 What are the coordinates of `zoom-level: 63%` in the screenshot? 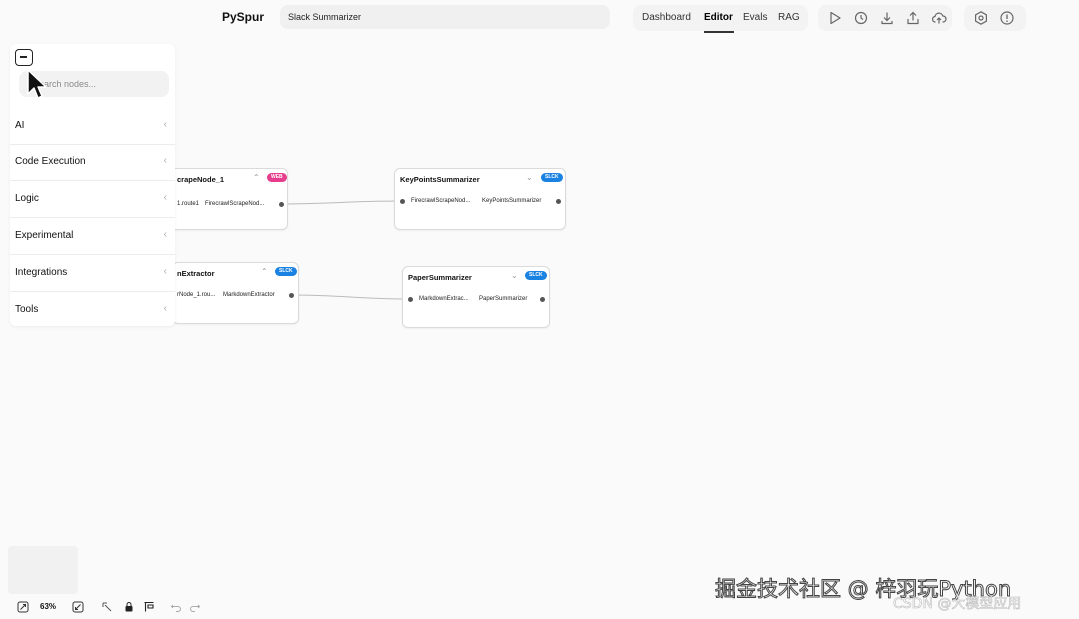 It's located at (48, 606).